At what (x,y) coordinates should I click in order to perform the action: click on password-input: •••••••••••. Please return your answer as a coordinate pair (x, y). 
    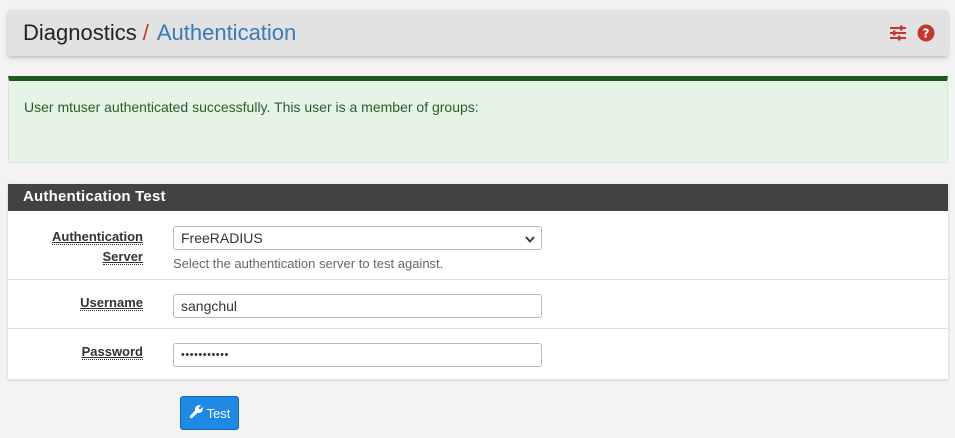
    Looking at the image, I should click on (357, 355).